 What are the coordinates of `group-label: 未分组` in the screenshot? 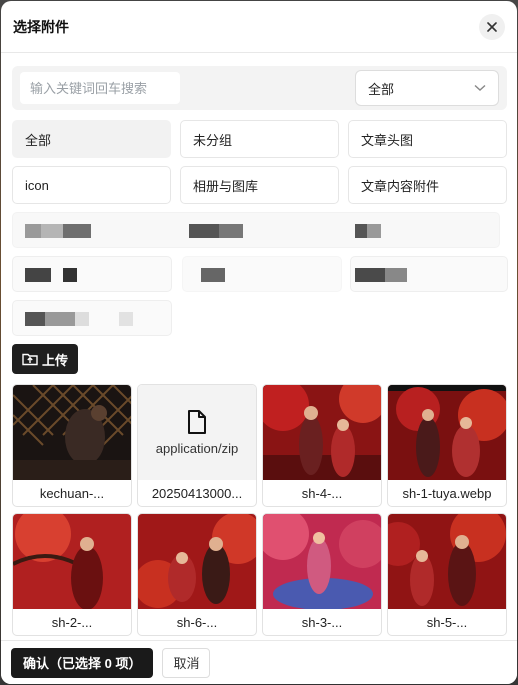 It's located at (213, 140).